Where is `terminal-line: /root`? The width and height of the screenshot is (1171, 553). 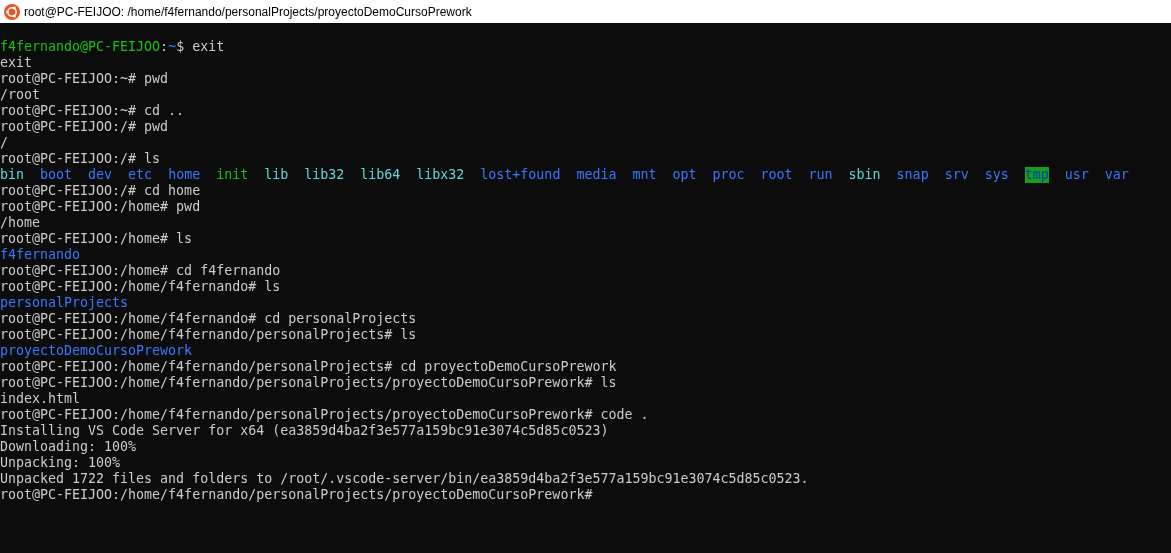 terminal-line: /root is located at coordinates (20, 95).